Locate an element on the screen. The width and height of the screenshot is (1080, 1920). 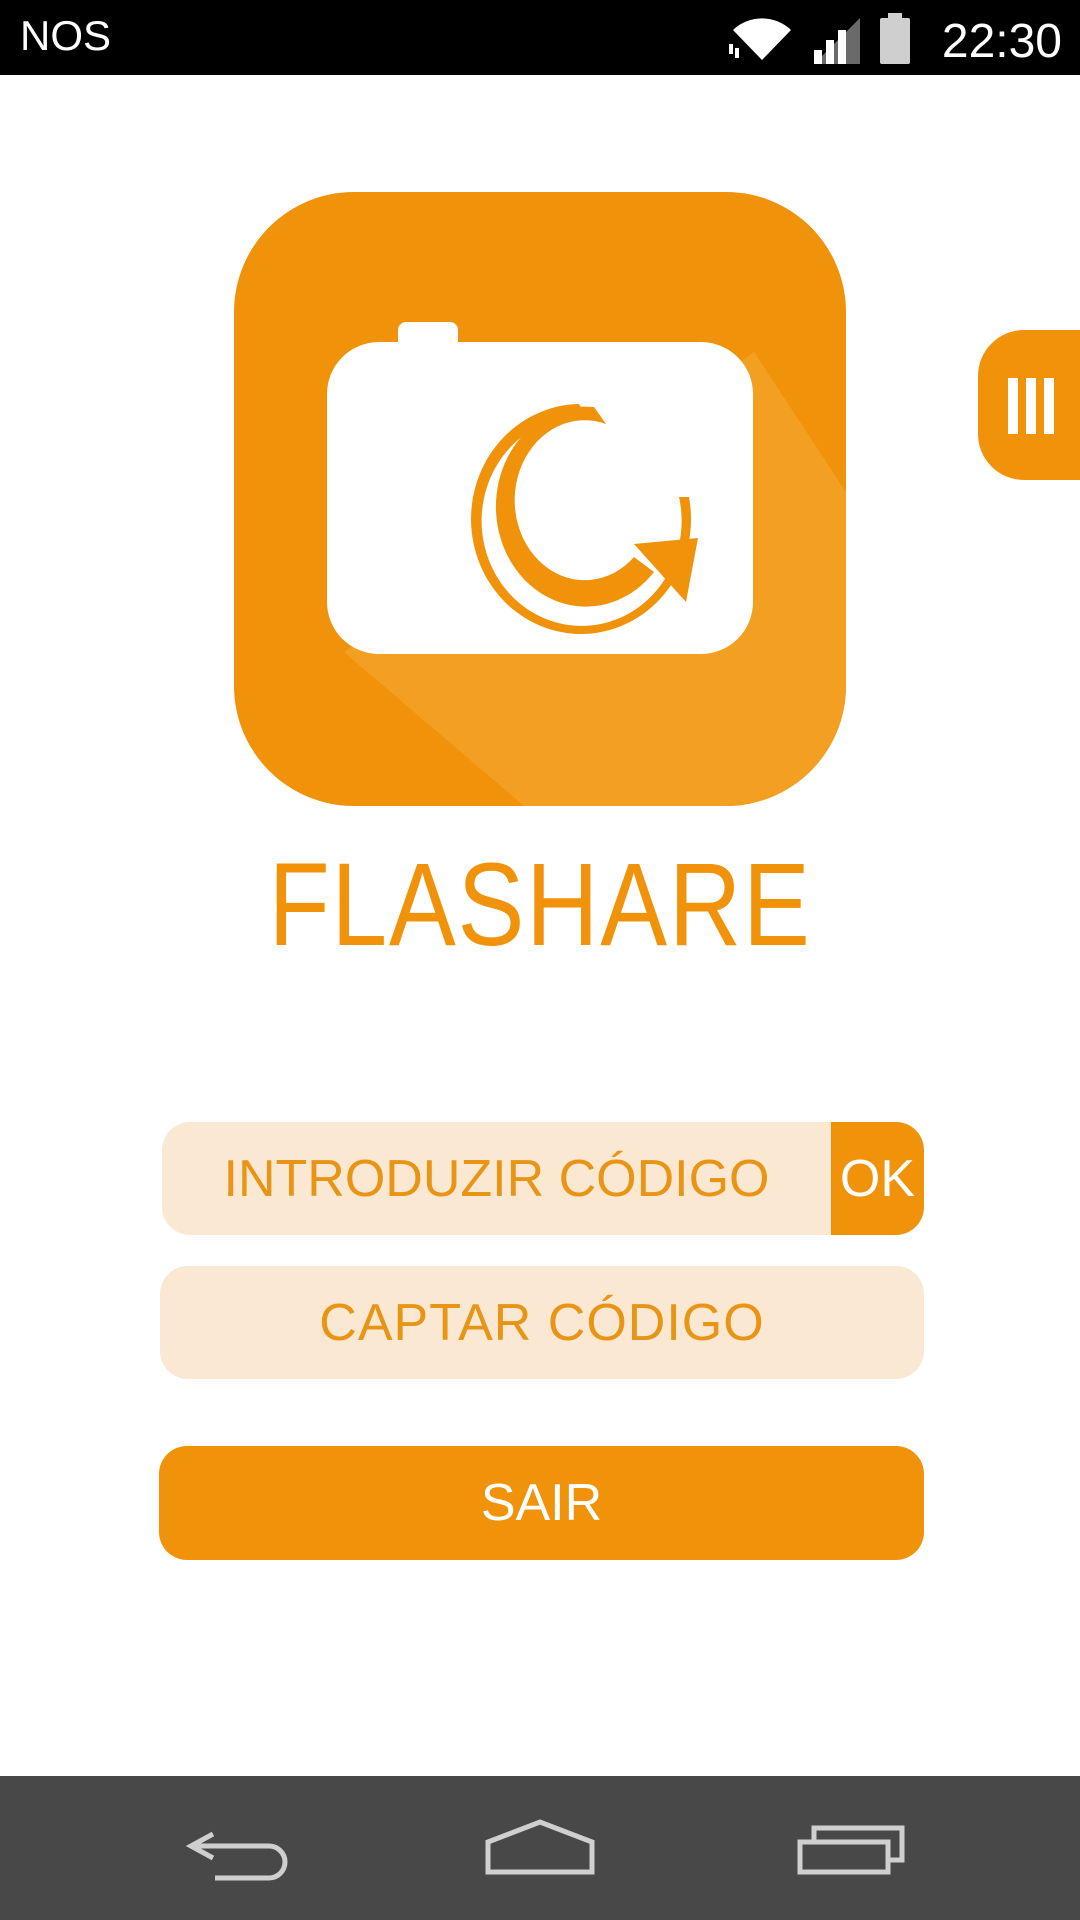
exit-button: SAIR is located at coordinates (541, 1503).